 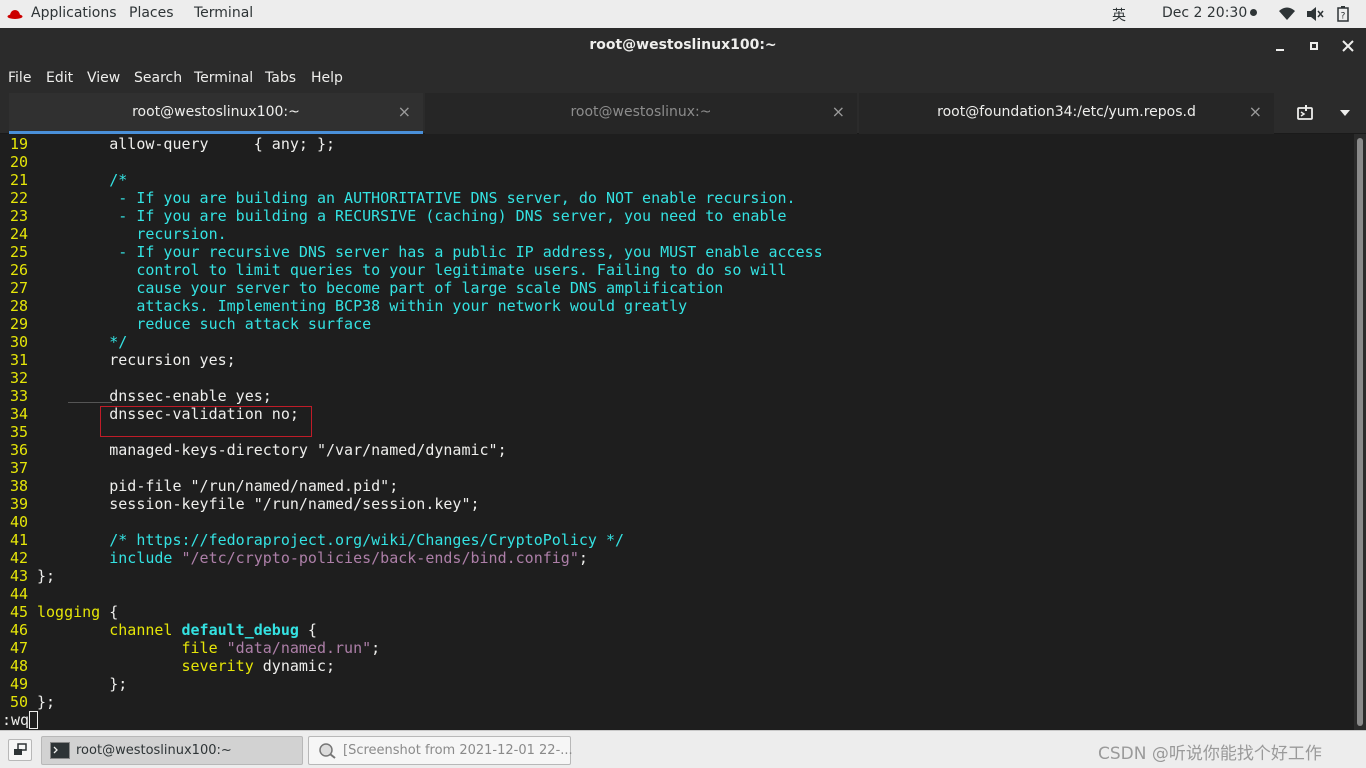 I want to click on menu-tabs: Tabs, so click(x=280, y=78).